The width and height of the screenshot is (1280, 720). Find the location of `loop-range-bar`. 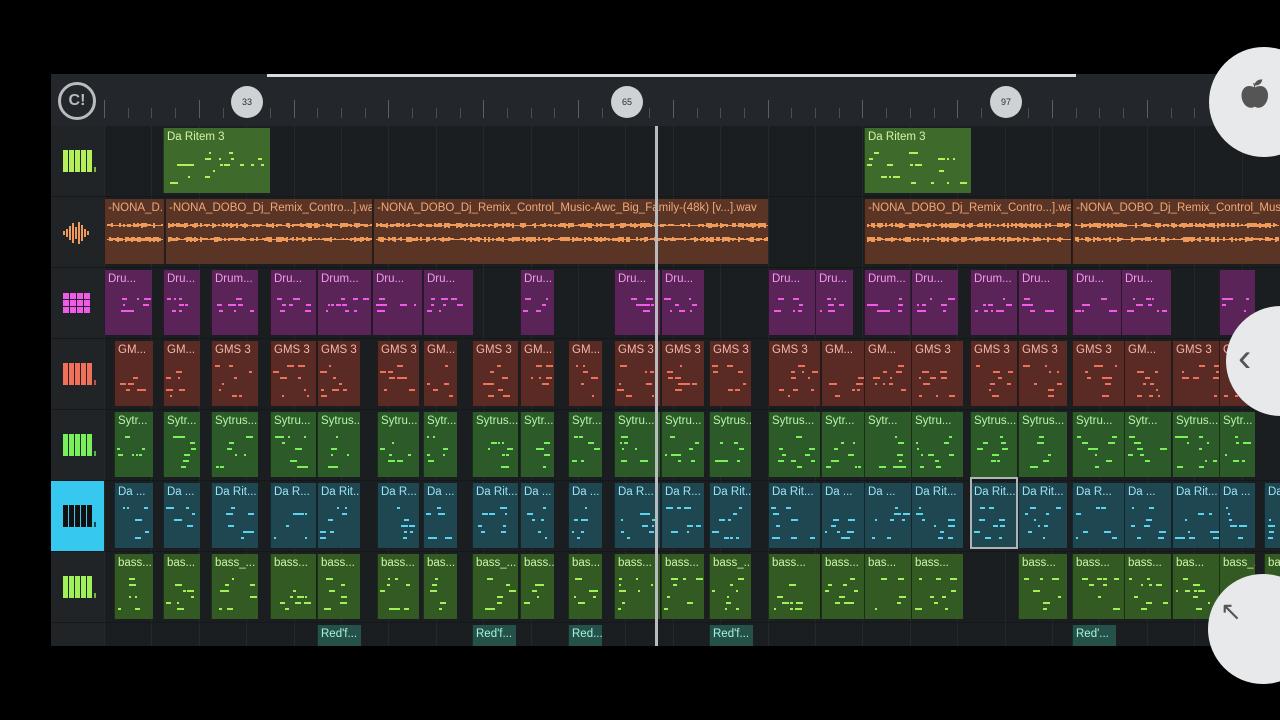

loop-range-bar is located at coordinates (671, 75).